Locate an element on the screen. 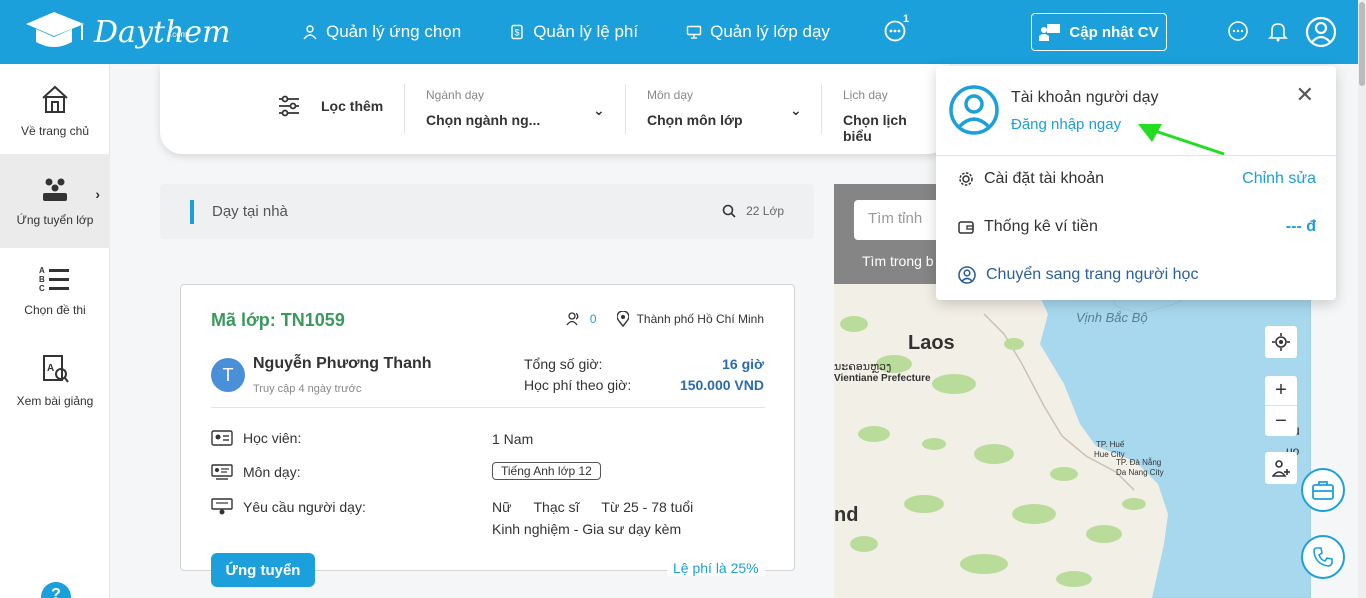 This screenshot has height=598, width=1366. help-button: ? is located at coordinates (56, 590).